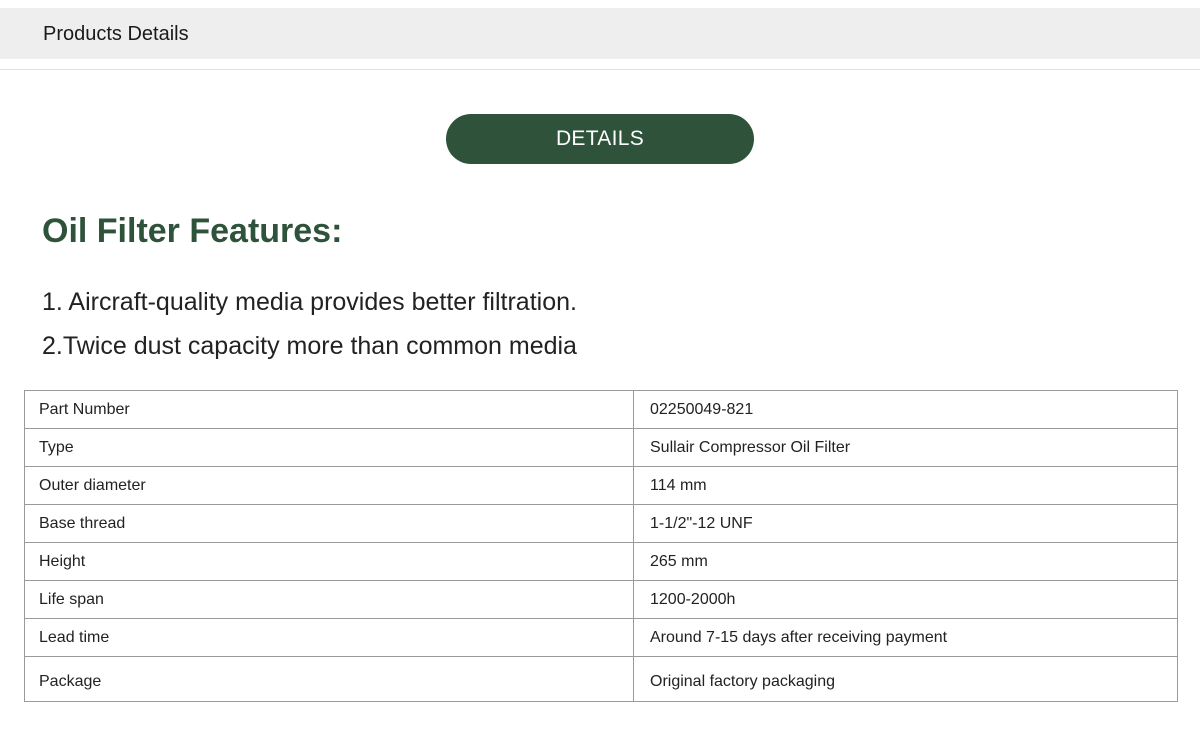 This screenshot has width=1200, height=737. I want to click on spec-value: Original factory packaging, so click(905, 679).